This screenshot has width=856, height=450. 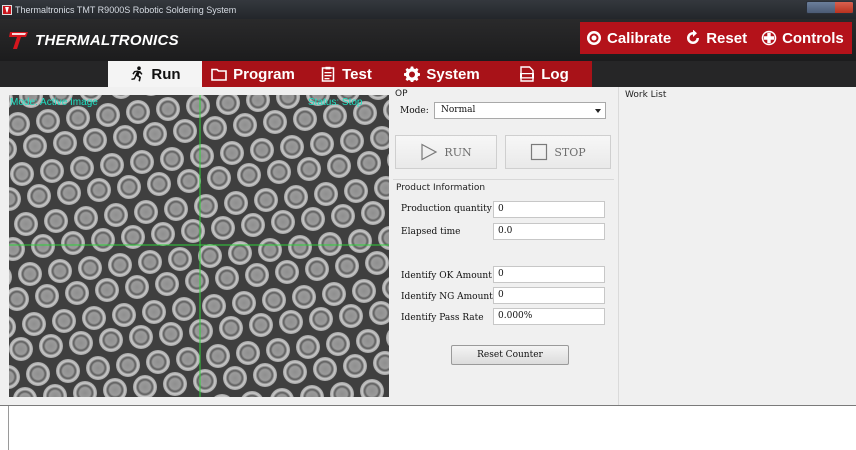 I want to click on reset-counter-button: Reset Counter, so click(x=510, y=355).